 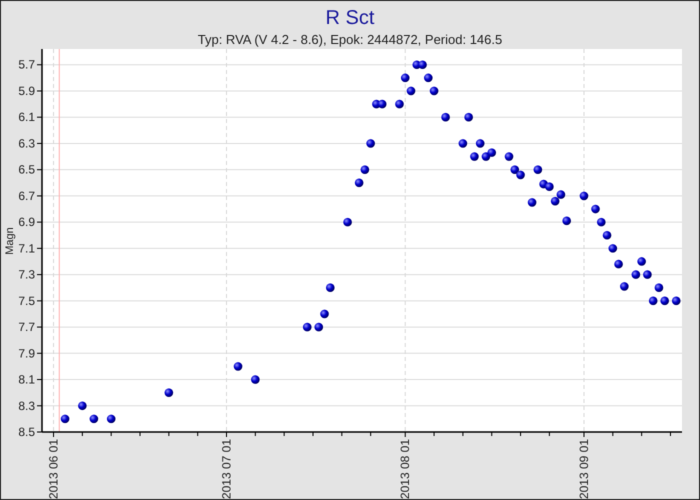 I want to click on tick-label: 7.9, so click(x=26, y=353).